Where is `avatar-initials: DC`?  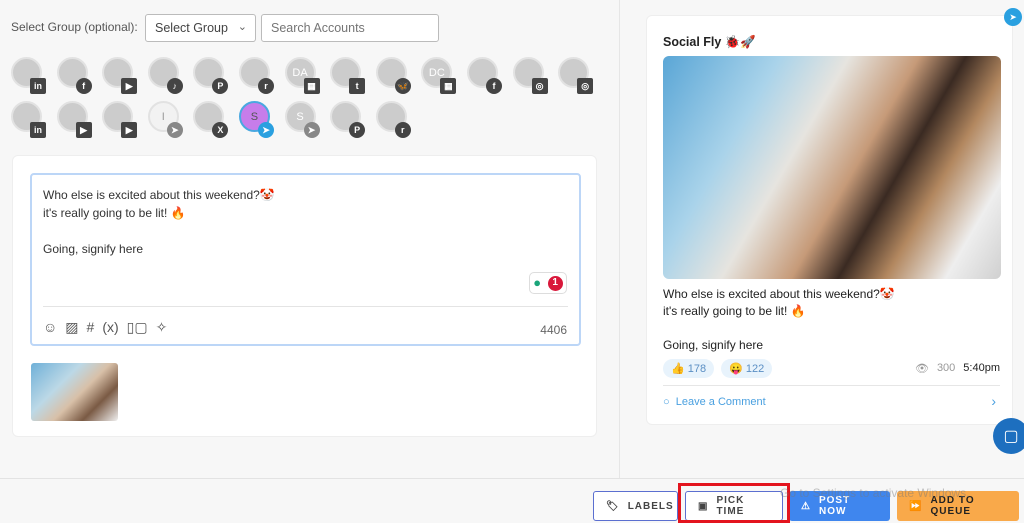 avatar-initials: DC is located at coordinates (436, 72).